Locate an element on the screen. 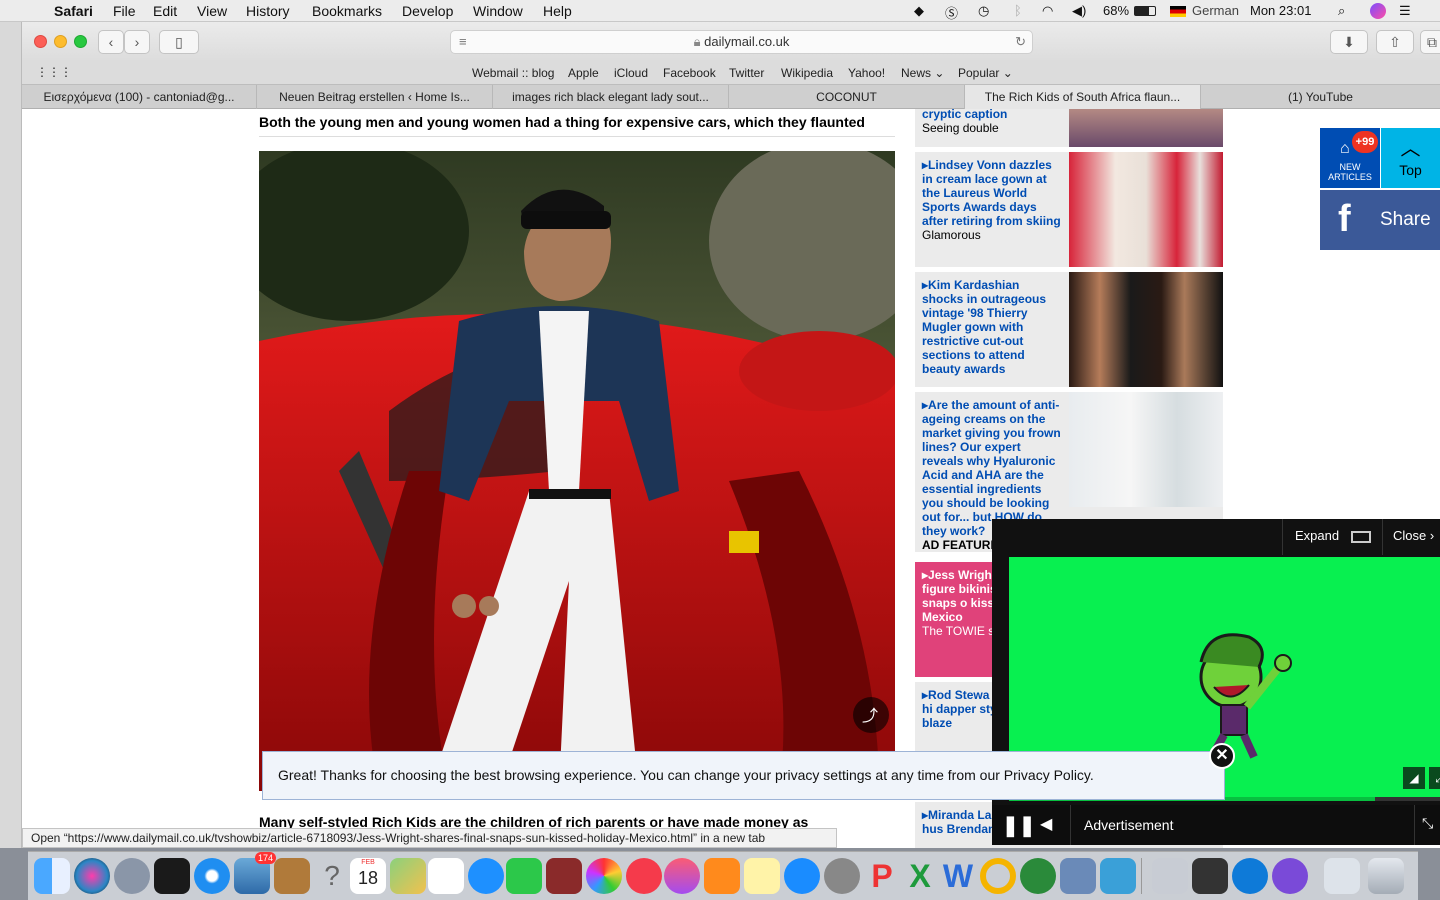 The width and height of the screenshot is (1440, 900). volume-icon: ◀) is located at coordinates (1079, 11).